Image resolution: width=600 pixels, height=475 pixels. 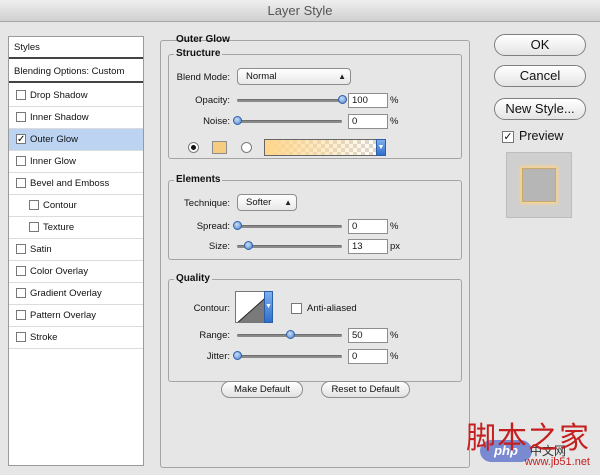 What do you see at coordinates (198, 53) in the screenshot?
I see `structure-title: Structure` at bounding box center [198, 53].